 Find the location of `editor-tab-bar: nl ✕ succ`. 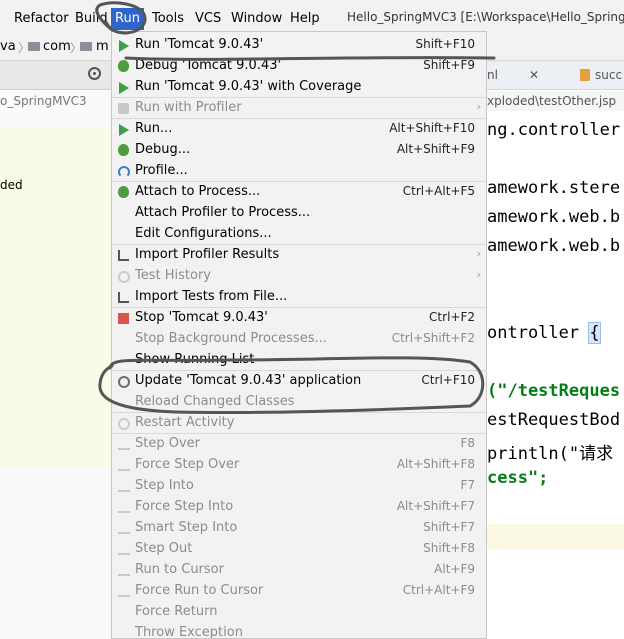

editor-tab-bar: nl ✕ succ is located at coordinates (555, 75).